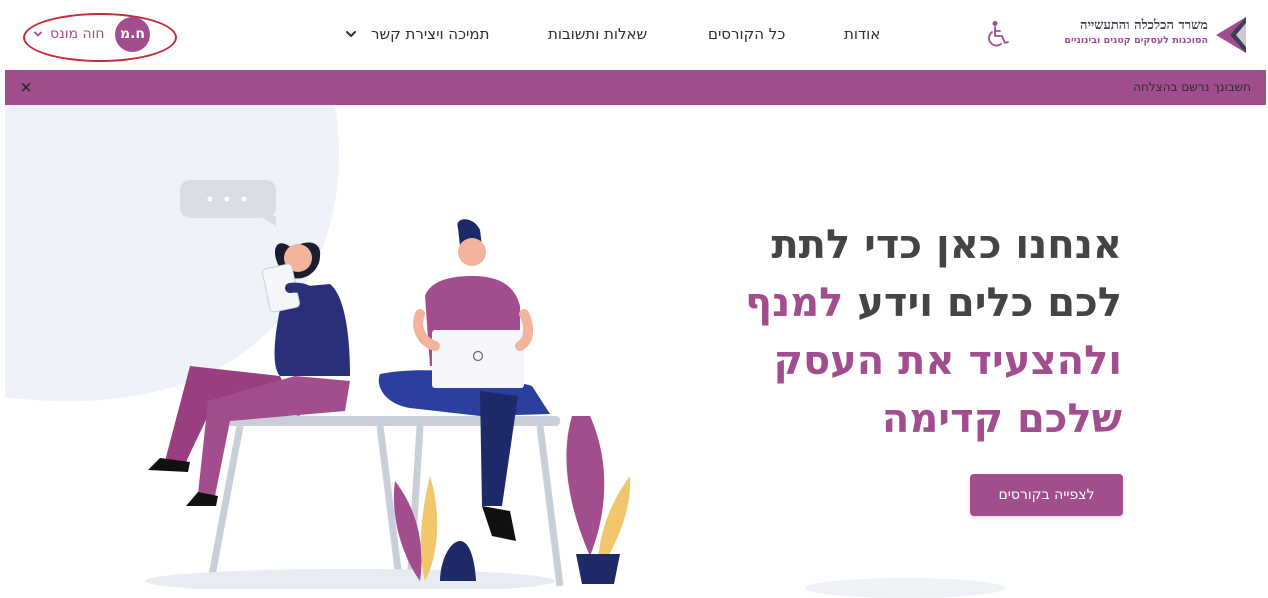 The height and width of the screenshot is (598, 1268). What do you see at coordinates (1143, 25) in the screenshot?
I see `logo-title: משרד הכלכלה והתעשייה` at bounding box center [1143, 25].